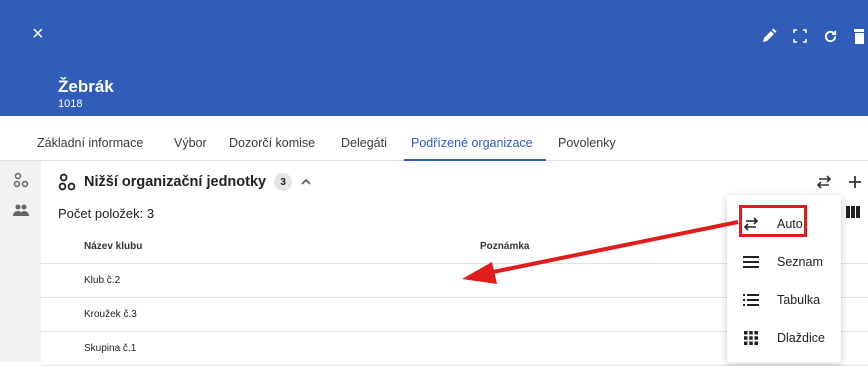 Image resolution: width=868 pixels, height=366 pixels. What do you see at coordinates (799, 300) in the screenshot?
I see `menu-item-label: Tabulka` at bounding box center [799, 300].